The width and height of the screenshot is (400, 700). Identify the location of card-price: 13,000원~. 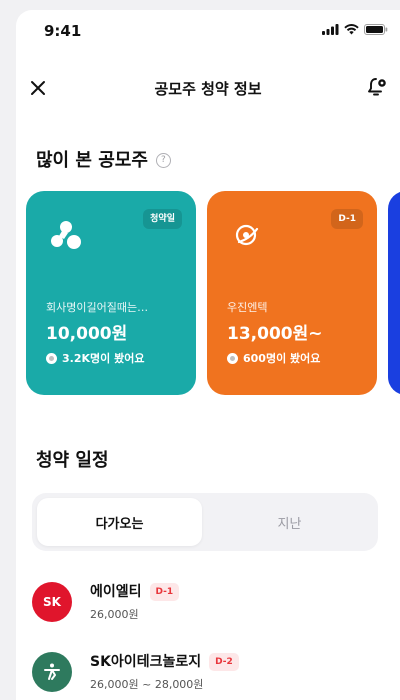
(275, 334).